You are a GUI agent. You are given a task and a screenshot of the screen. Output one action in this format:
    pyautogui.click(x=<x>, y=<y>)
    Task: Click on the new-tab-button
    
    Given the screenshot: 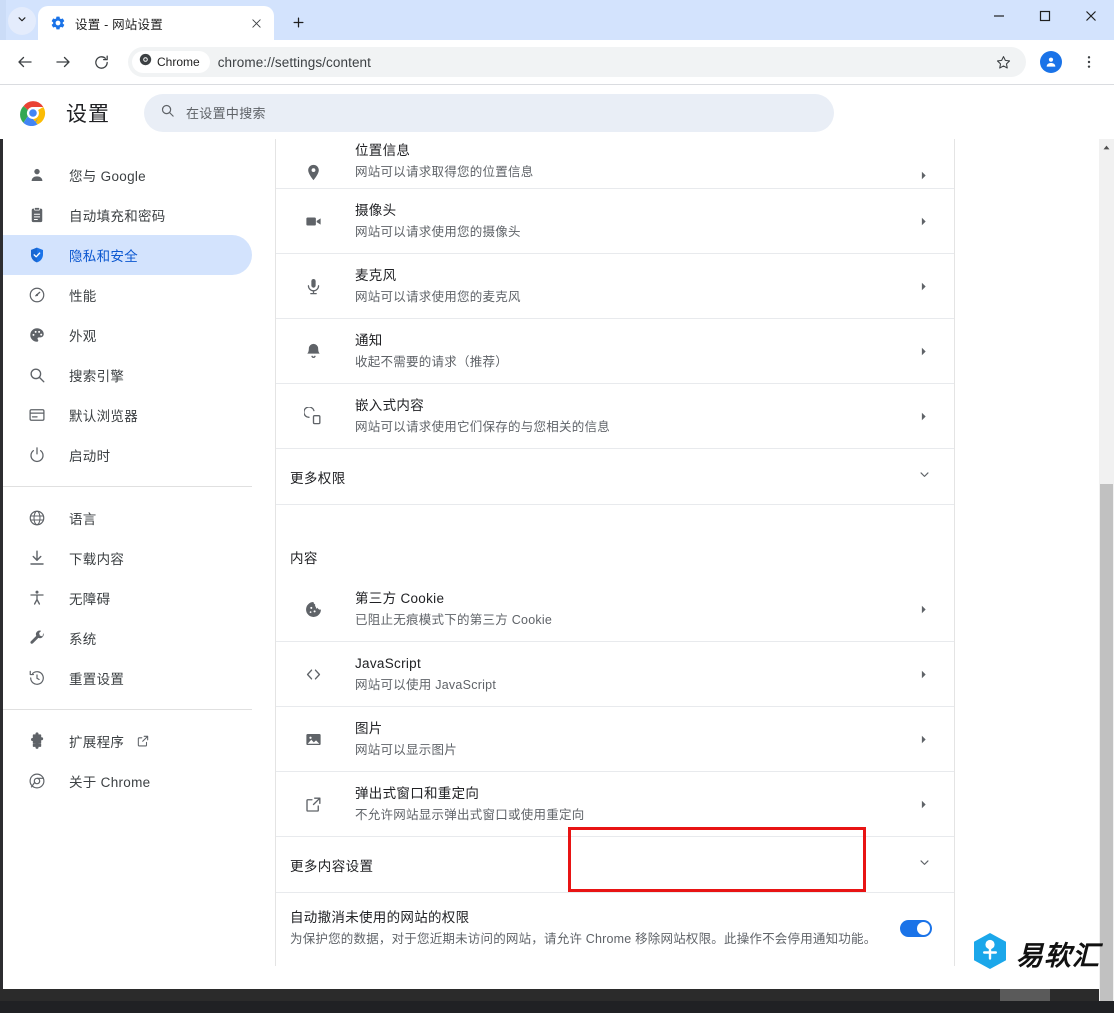 What is the action you would take?
    pyautogui.click(x=298, y=22)
    